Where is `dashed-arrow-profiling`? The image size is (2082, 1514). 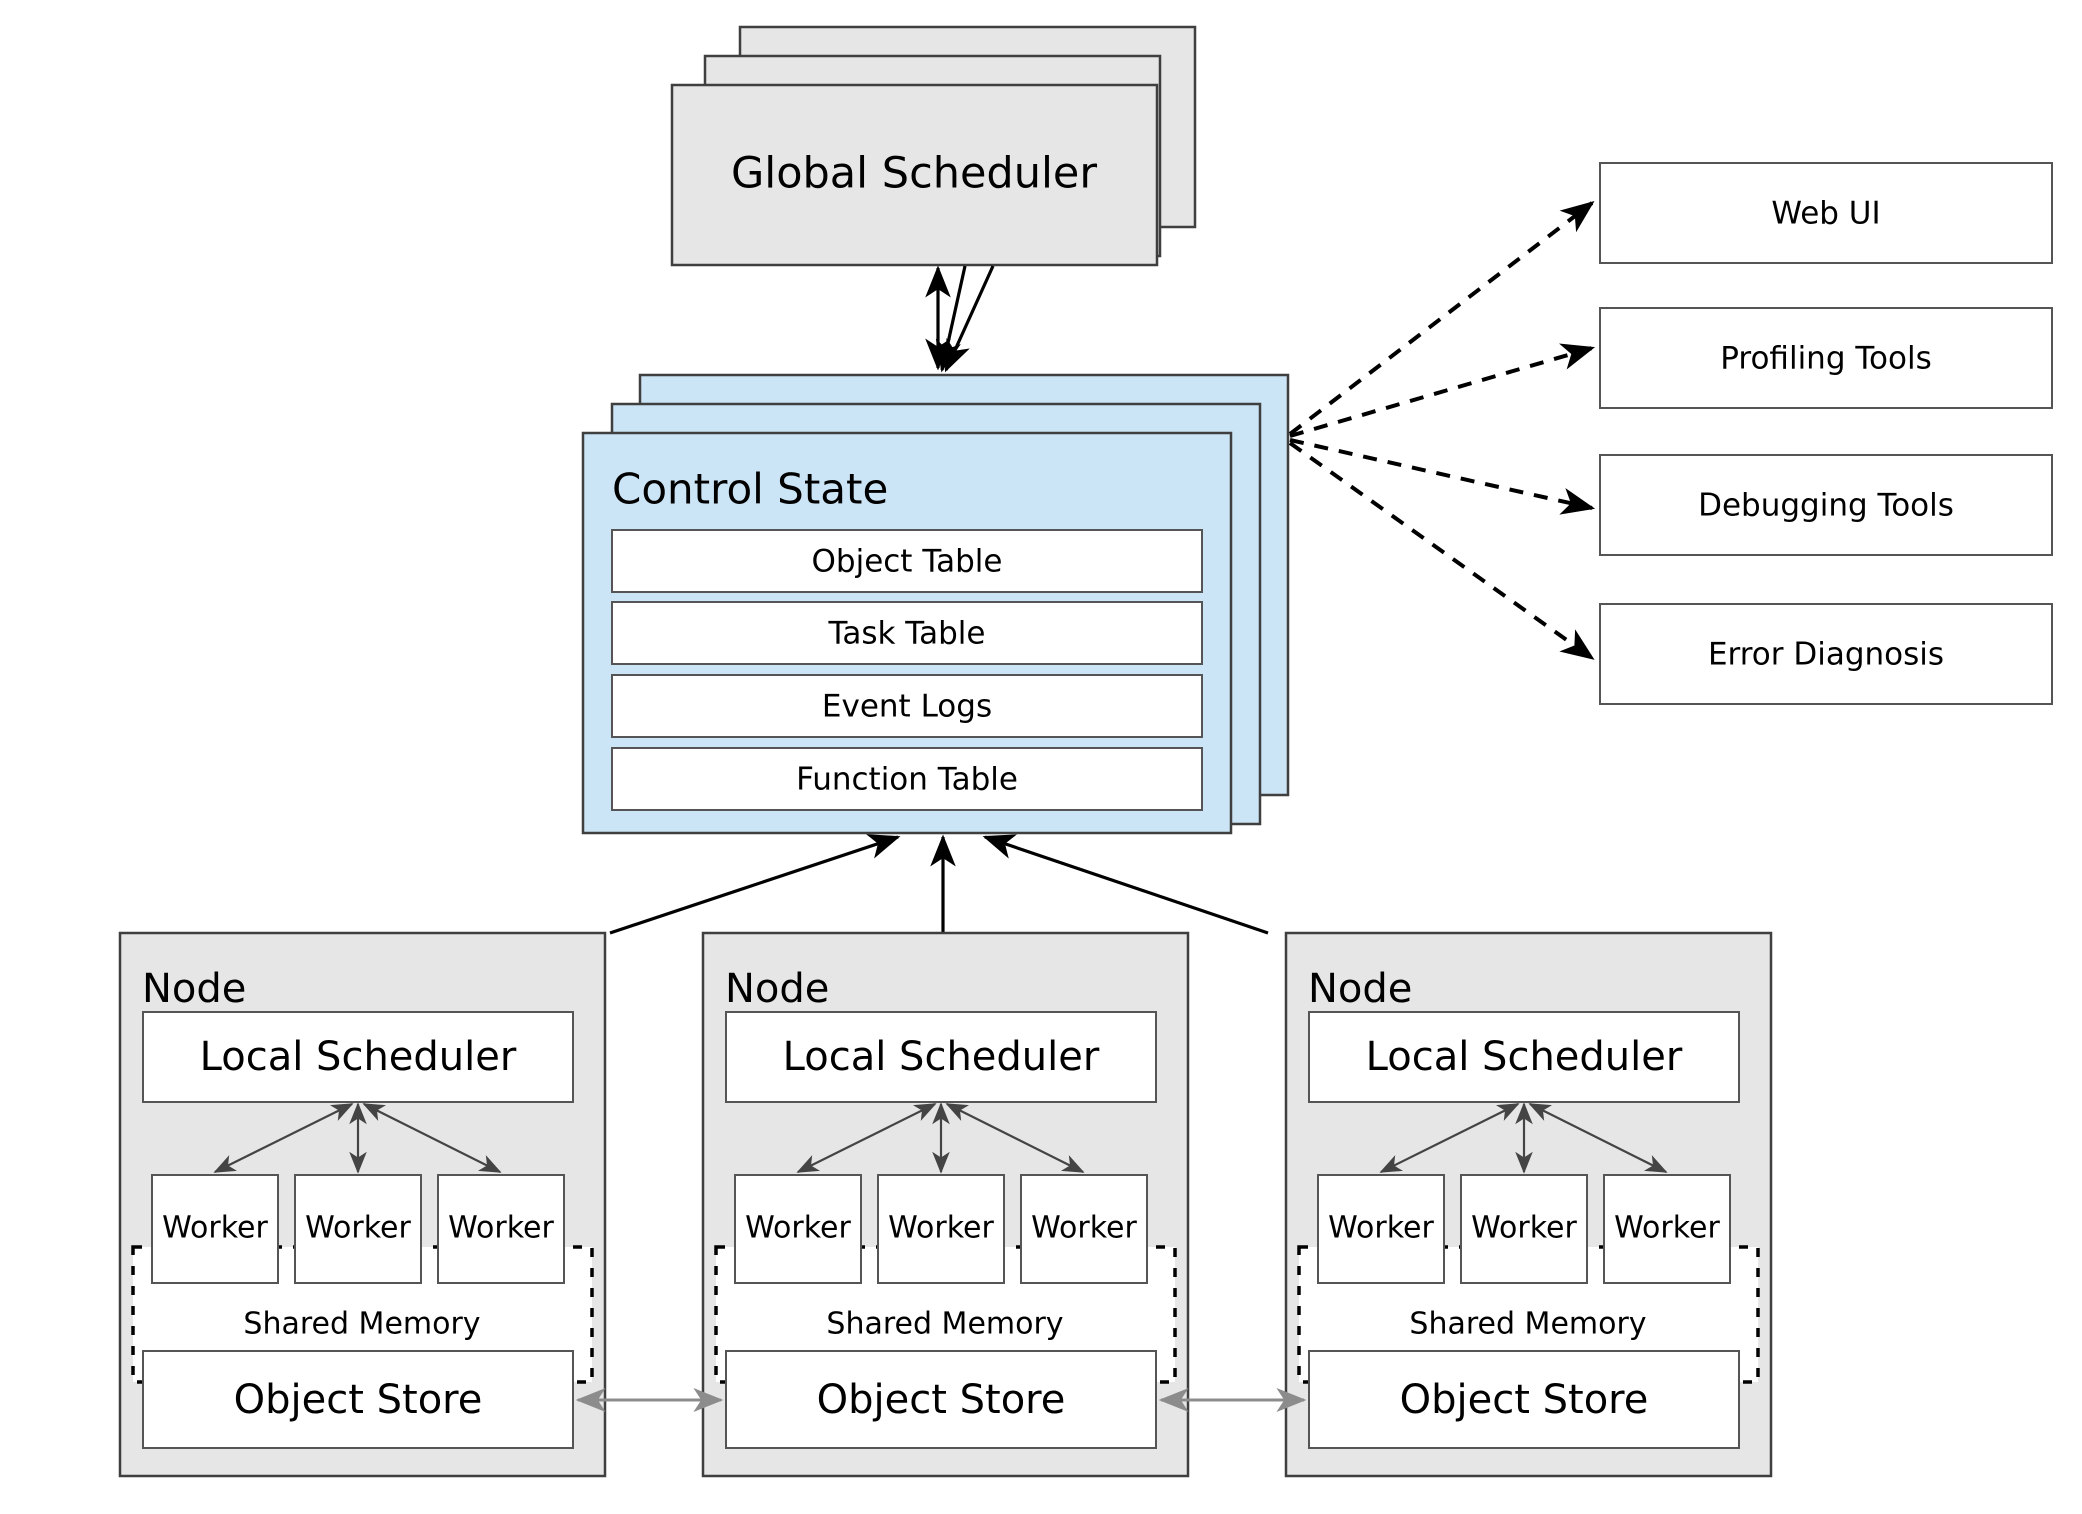 dashed-arrow-profiling is located at coordinates (1442, 390).